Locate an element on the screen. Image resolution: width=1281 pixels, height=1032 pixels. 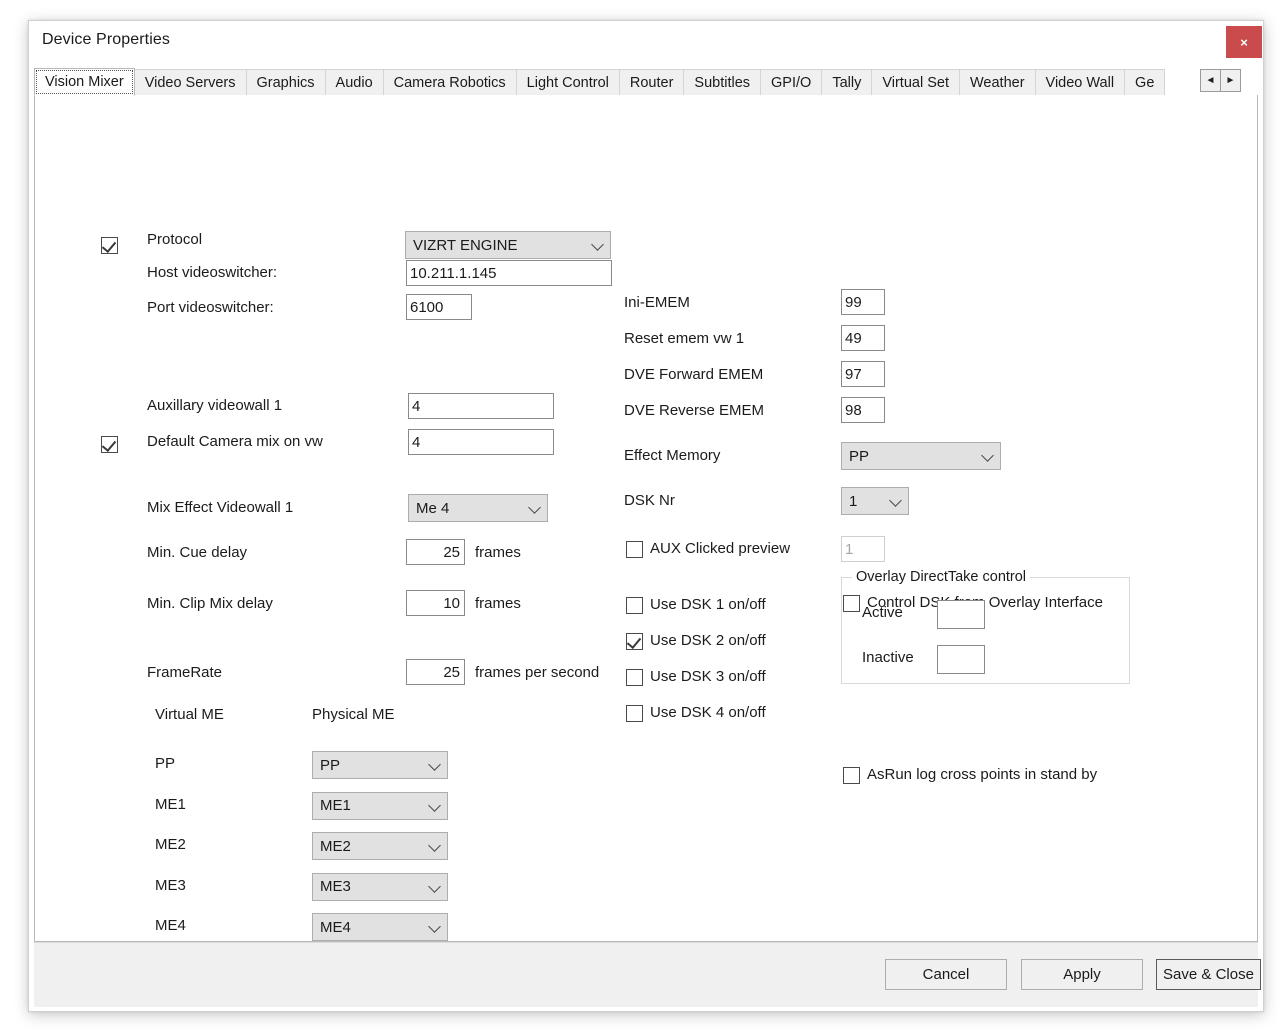
mix-effect-videowall-label: Mix Effect Videowall 1 is located at coordinates (220, 507).